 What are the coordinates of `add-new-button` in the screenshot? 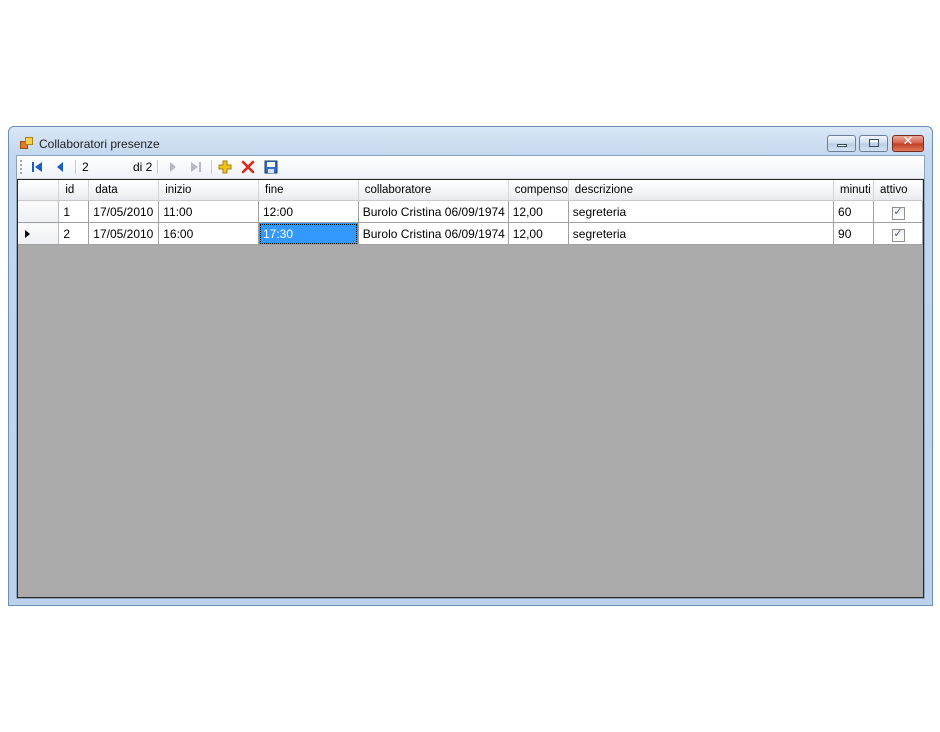 It's located at (225, 167).